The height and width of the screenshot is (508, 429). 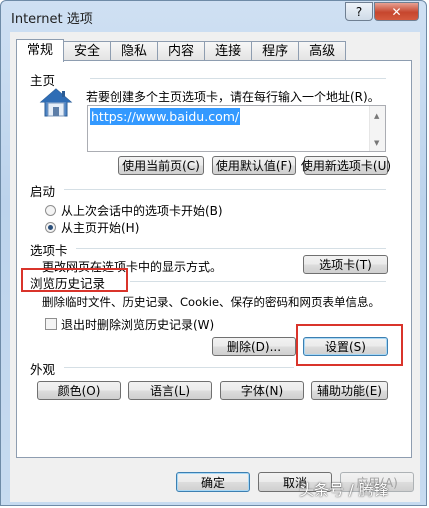 I want to click on startup-home-radio, so click(x=50, y=227).